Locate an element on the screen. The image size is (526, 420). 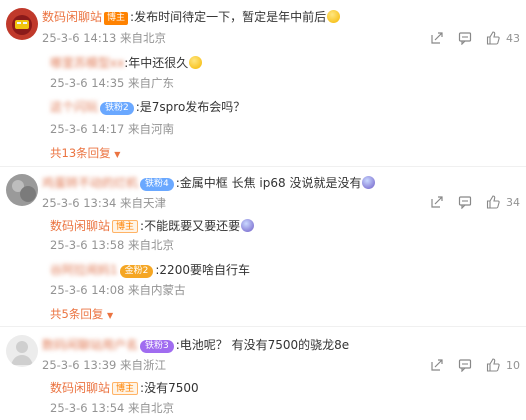
comment-header: 数码闲聊站 博主:发布时间待定一下，暂定是年中前后 is located at coordinates (191, 17).